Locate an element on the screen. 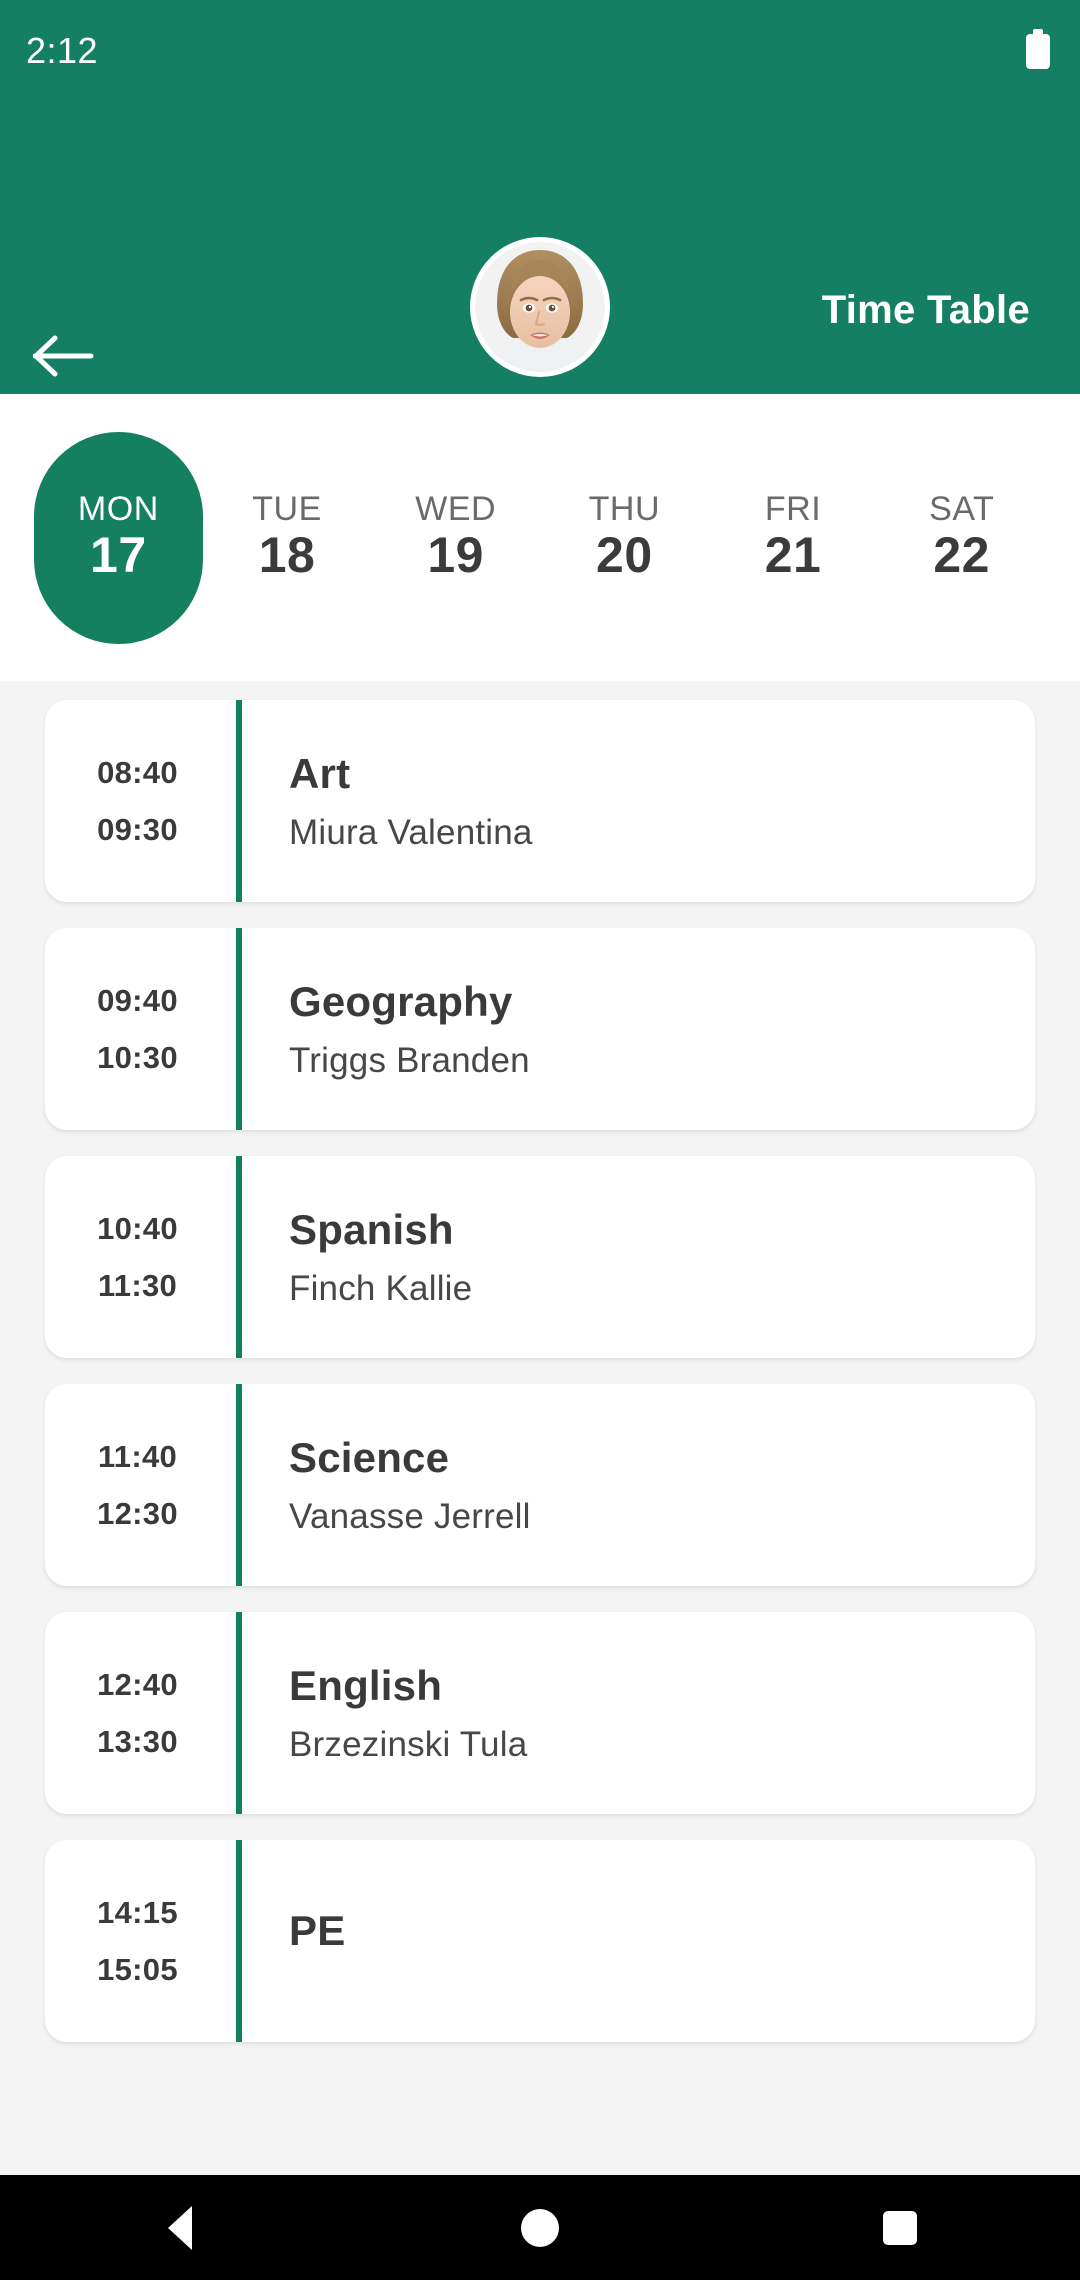 Image resolution: width=1080 pixels, height=2280 pixels. lesson-subject: Spanish is located at coordinates (371, 1229).